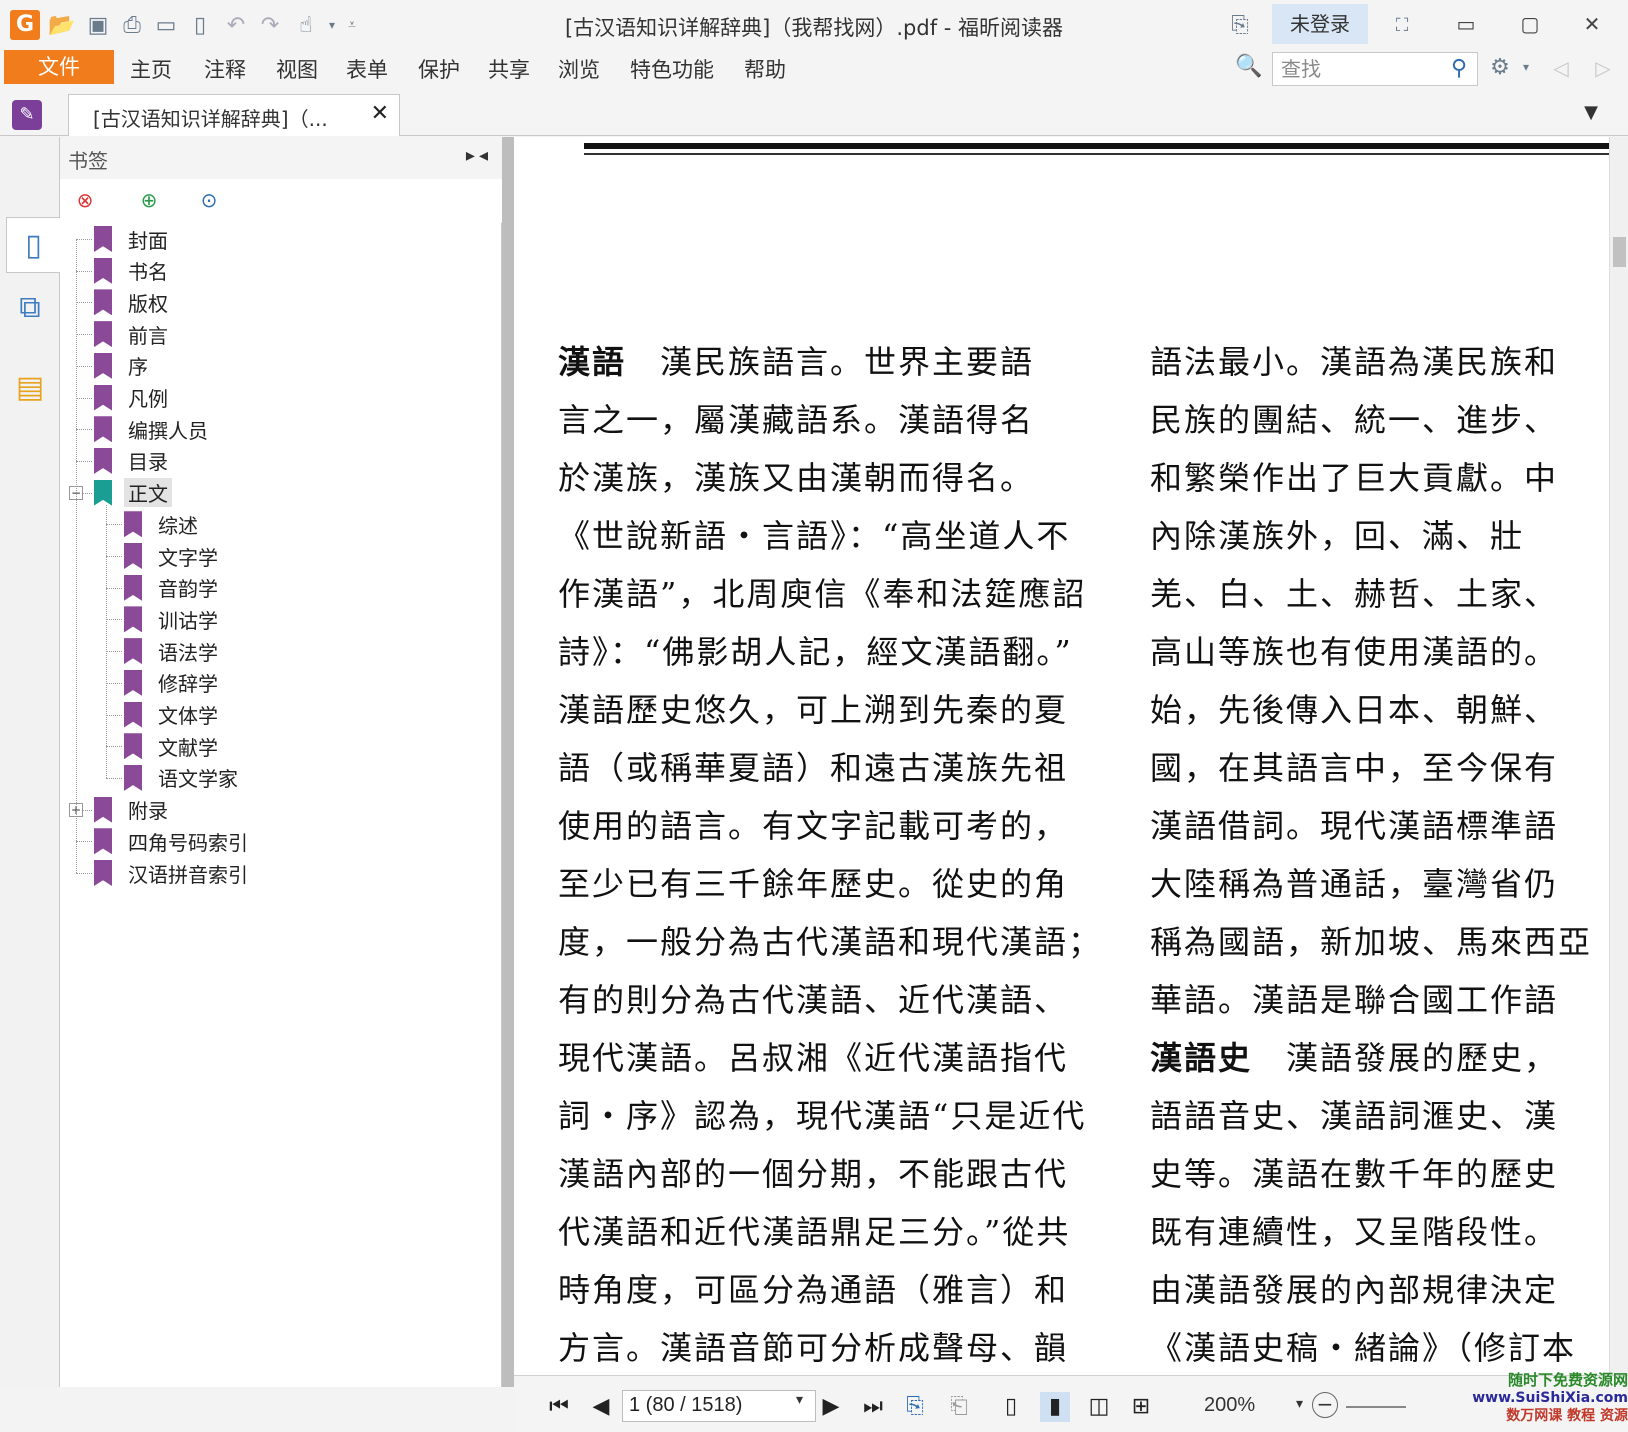 The width and height of the screenshot is (1628, 1432). Describe the element at coordinates (1530, 24) in the screenshot. I see `maximize-button: ▢` at that location.